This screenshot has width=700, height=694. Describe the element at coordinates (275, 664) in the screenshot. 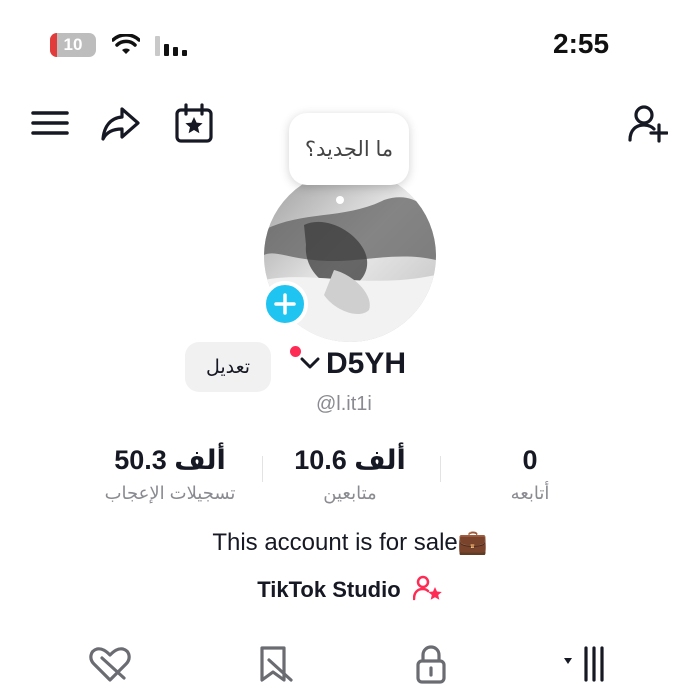

I see `bookmark-slash-icon` at that location.